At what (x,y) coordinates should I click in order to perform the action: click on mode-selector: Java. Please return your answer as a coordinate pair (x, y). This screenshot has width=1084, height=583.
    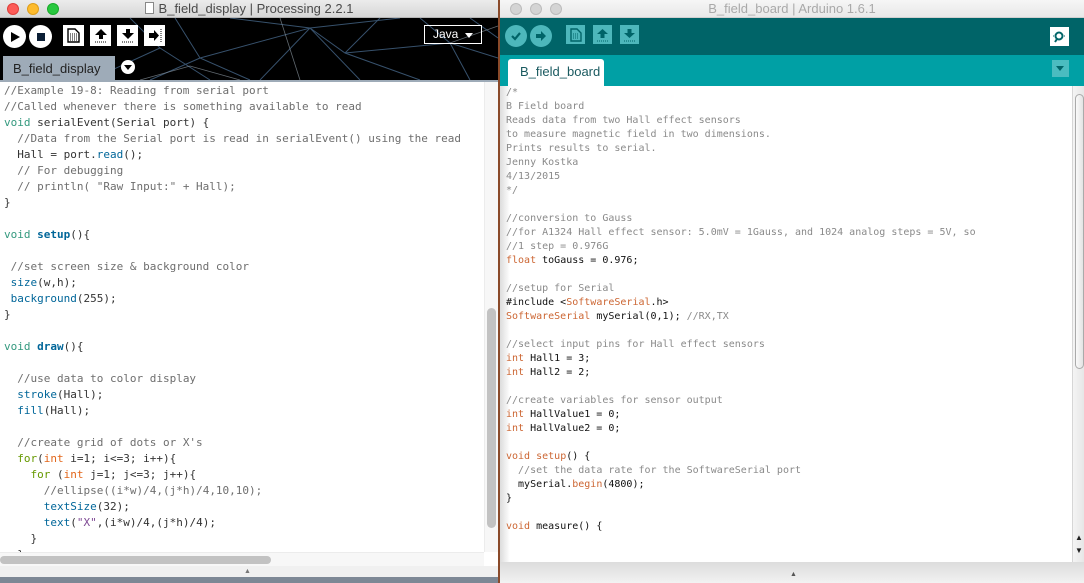
    Looking at the image, I should click on (453, 34).